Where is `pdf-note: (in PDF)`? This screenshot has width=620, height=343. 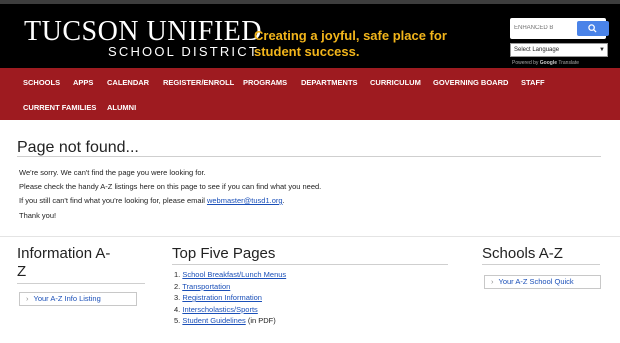
pdf-note: (in PDF) is located at coordinates (260, 320).